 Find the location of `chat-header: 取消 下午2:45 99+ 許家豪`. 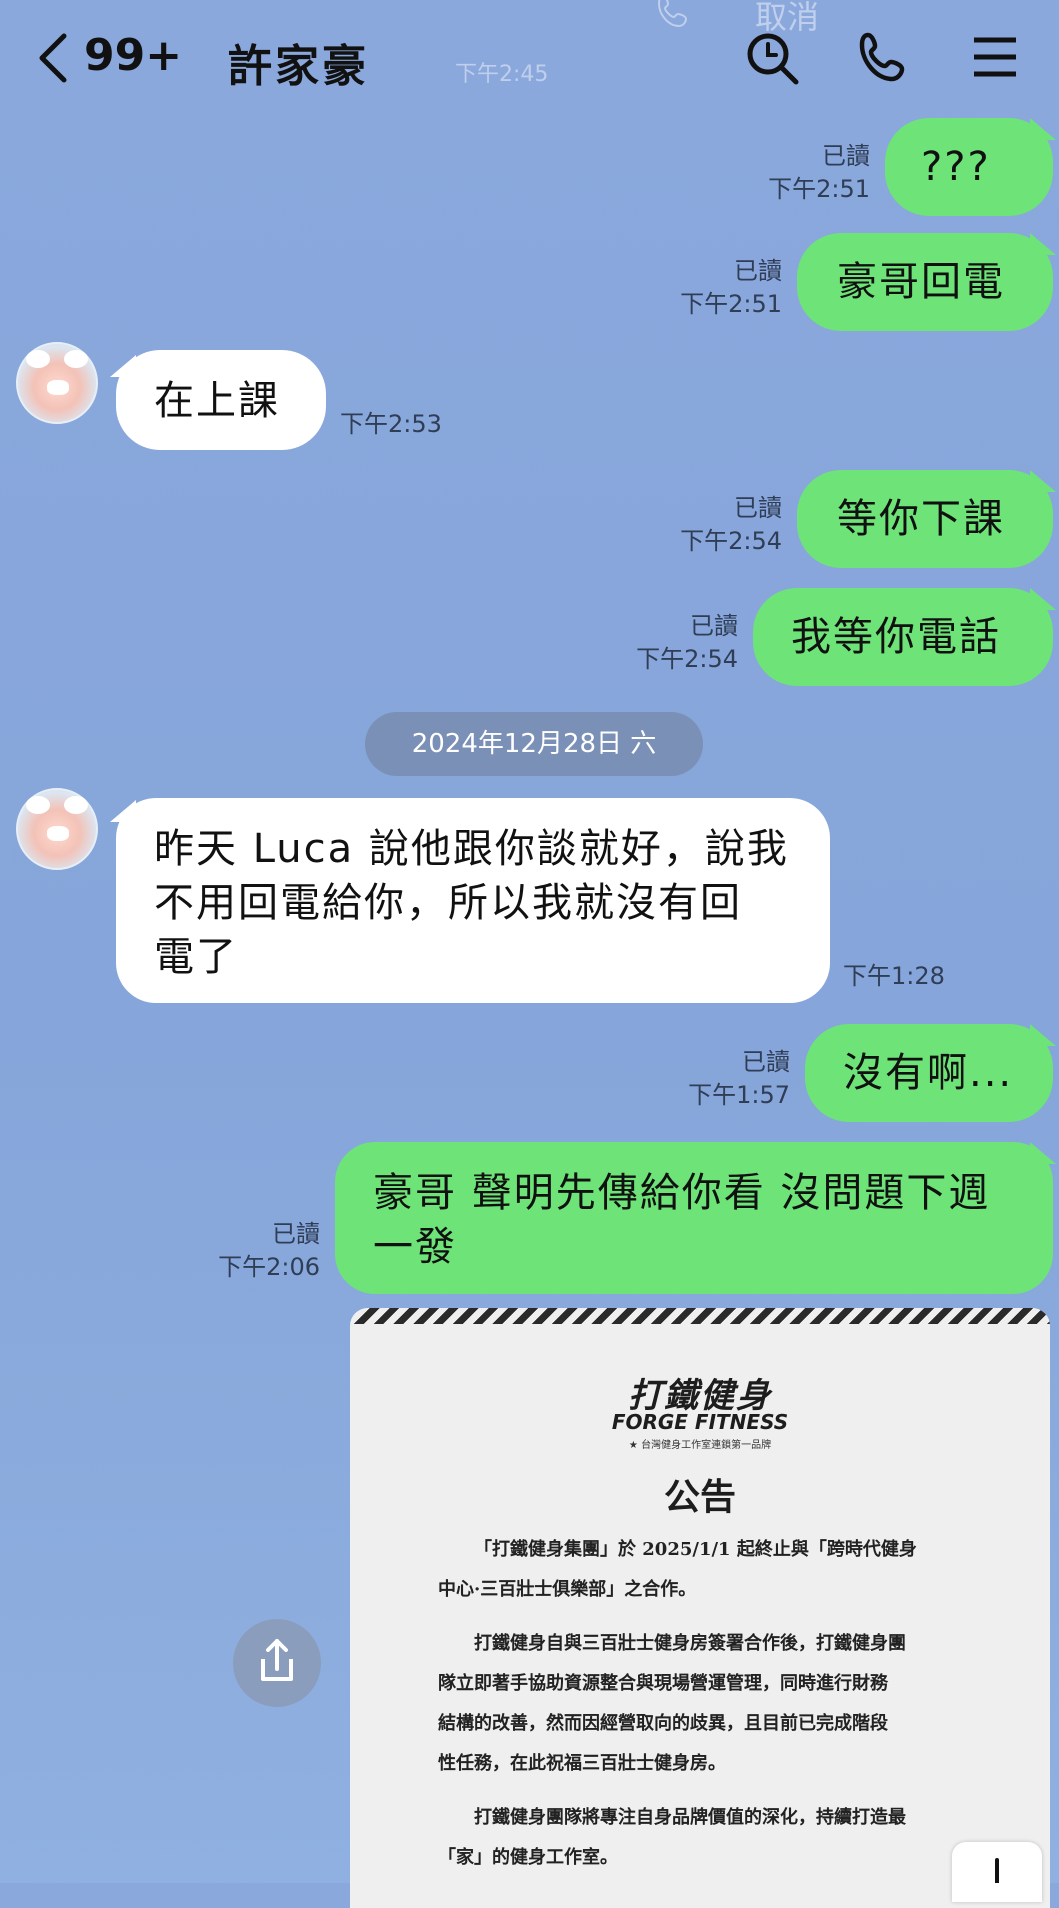

chat-header: 取消 下午2:45 99+ 許家豪 is located at coordinates (529, 59).